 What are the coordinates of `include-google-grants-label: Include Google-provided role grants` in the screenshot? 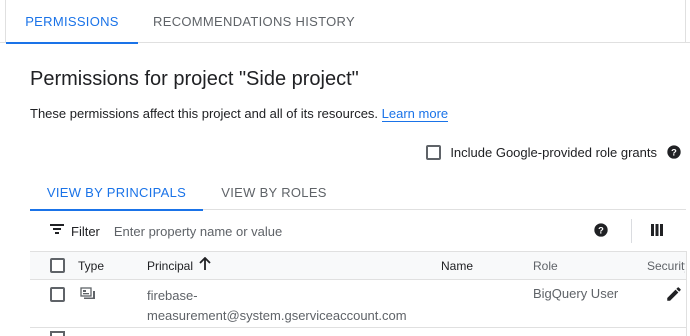 It's located at (553, 152).